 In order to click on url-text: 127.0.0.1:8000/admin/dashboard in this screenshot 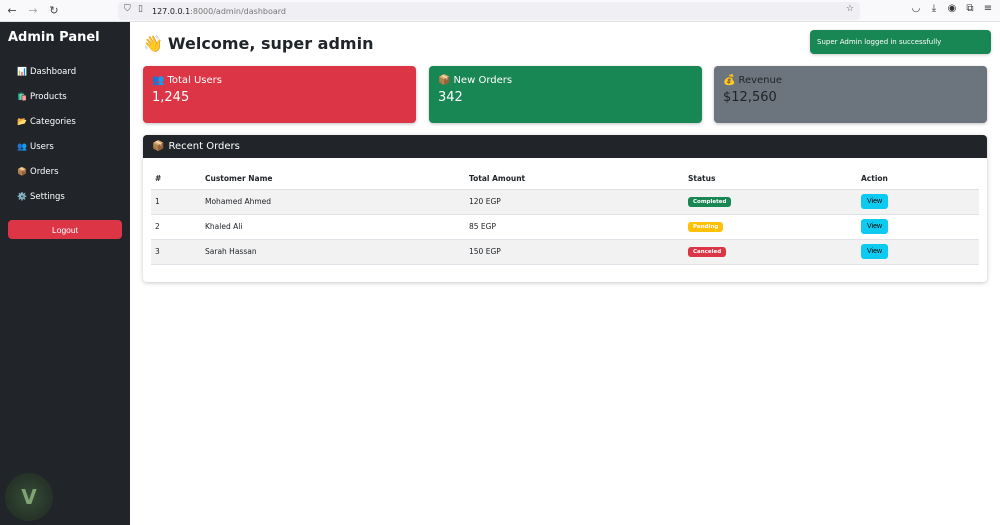, I will do `click(219, 11)`.